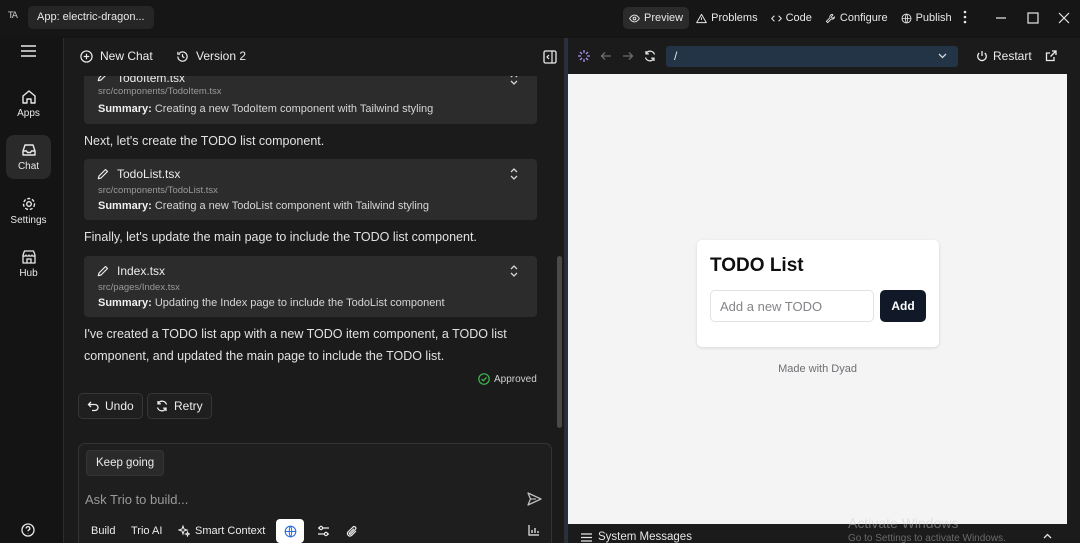 The image size is (1080, 543). What do you see at coordinates (1051, 56) in the screenshot?
I see `external-link-icon` at bounding box center [1051, 56].